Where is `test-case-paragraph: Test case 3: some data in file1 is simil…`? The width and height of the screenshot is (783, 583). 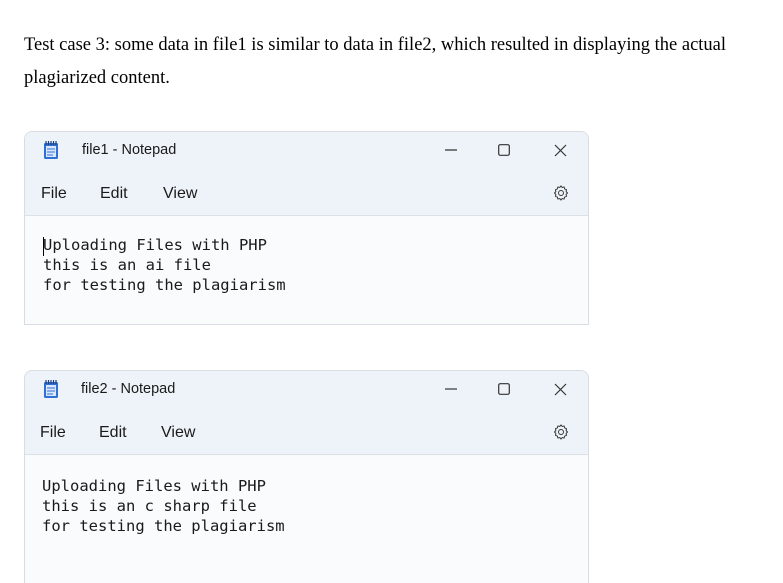
test-case-paragraph: Test case 3: some data in file1 is simil… is located at coordinates (375, 61).